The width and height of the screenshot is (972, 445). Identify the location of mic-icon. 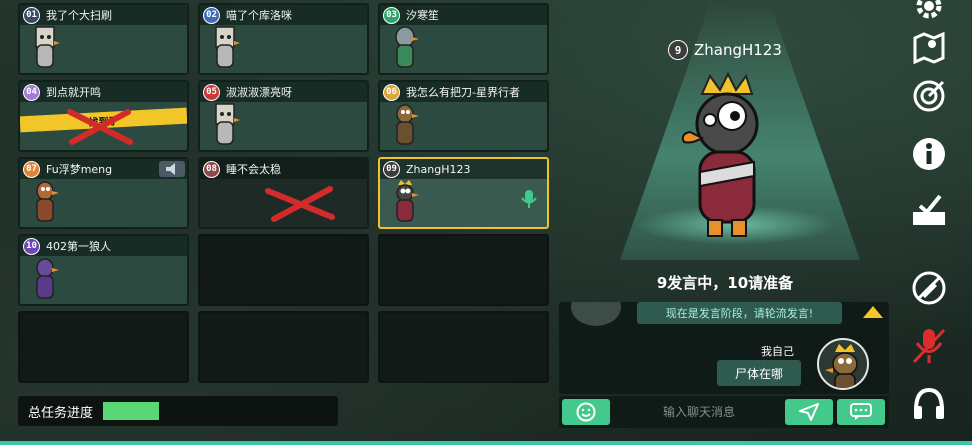
(529, 199).